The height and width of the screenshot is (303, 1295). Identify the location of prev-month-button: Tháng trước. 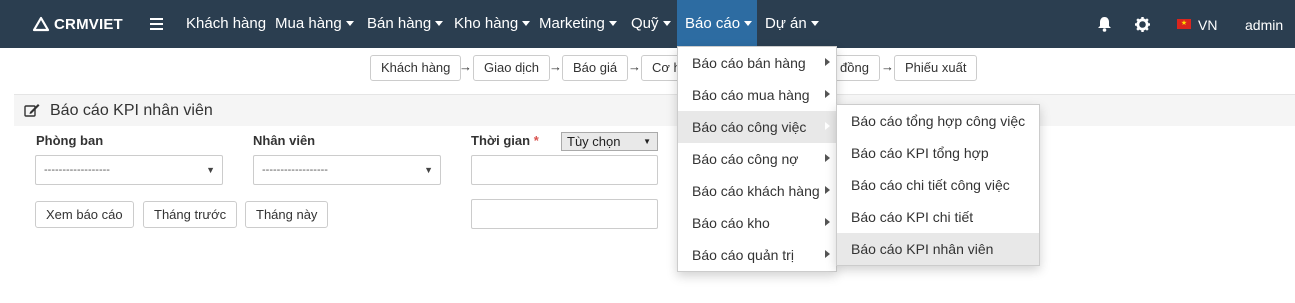
(190, 214).